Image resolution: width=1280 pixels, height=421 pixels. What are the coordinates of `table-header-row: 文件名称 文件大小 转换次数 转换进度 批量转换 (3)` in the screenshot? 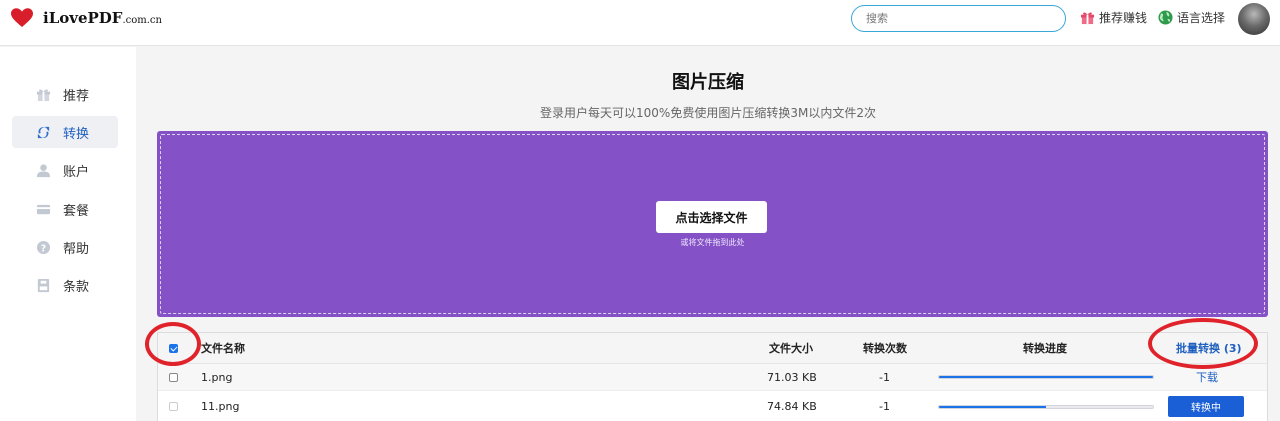 It's located at (712, 348).